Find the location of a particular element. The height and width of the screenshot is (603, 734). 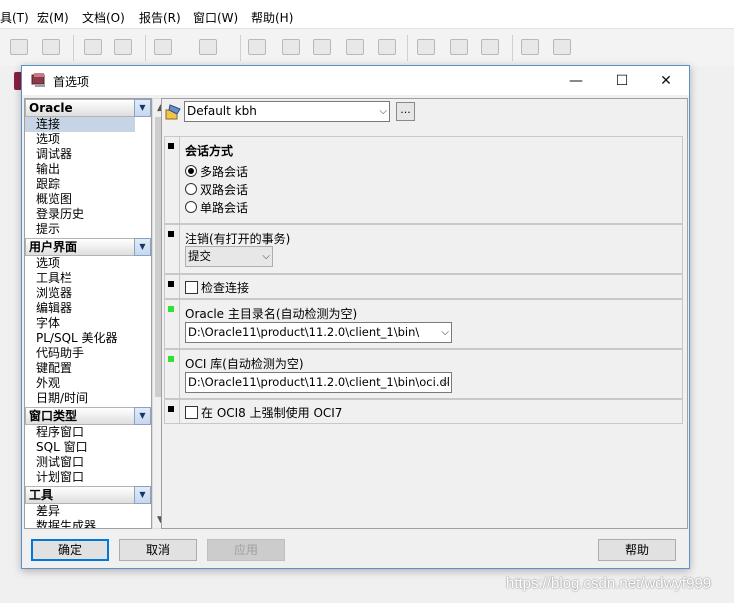

bookmark-icon is located at coordinates (257, 47).